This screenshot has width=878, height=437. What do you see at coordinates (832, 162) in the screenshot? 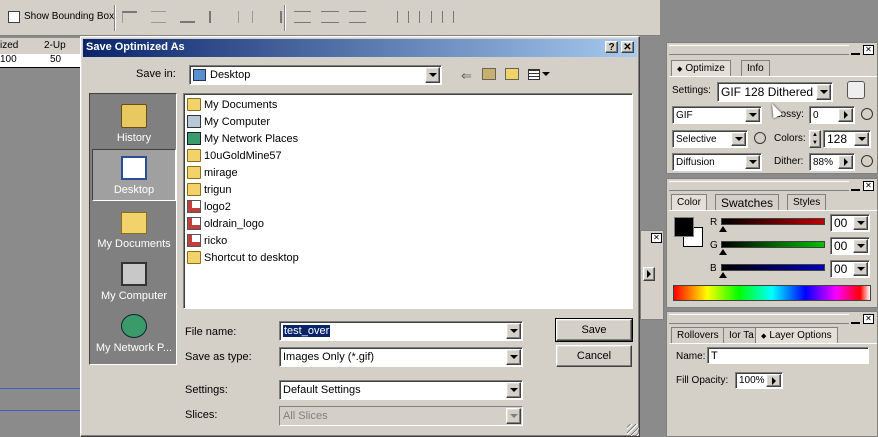
I see `dither-input: 88%` at bounding box center [832, 162].